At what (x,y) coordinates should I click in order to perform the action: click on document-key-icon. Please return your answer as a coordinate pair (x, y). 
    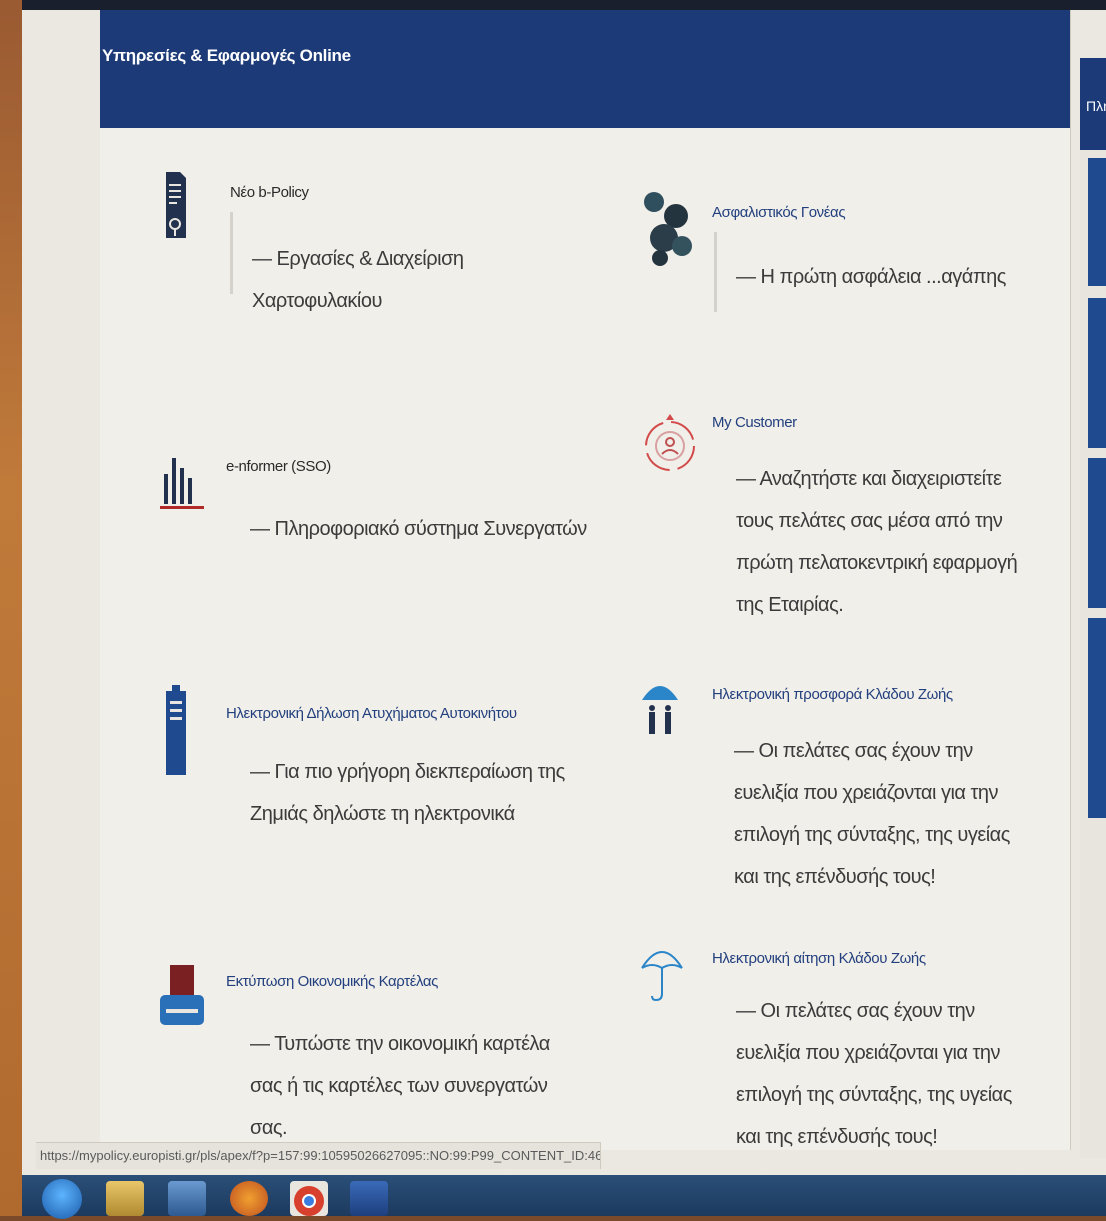
    Looking at the image, I should click on (176, 205).